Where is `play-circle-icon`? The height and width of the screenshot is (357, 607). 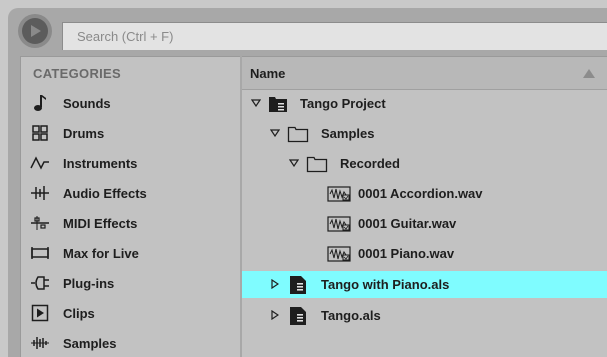
play-circle-icon is located at coordinates (35, 31).